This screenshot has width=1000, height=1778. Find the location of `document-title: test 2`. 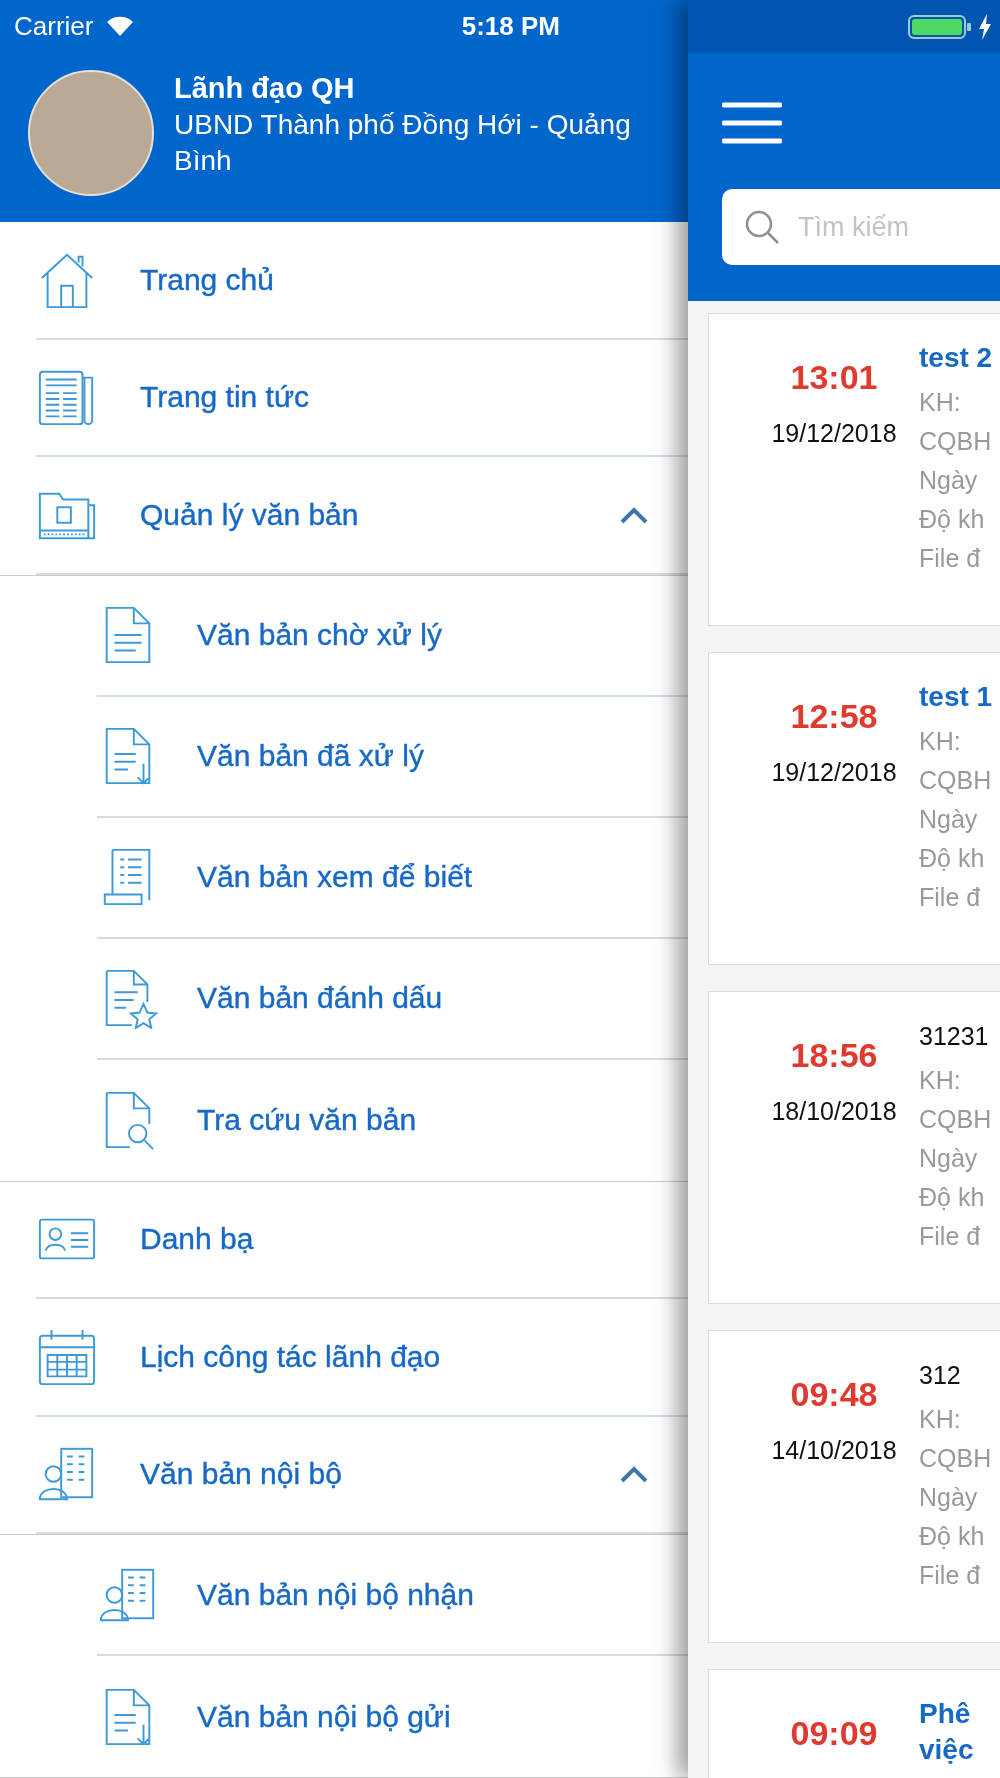

document-title: test 2 is located at coordinates (956, 358).